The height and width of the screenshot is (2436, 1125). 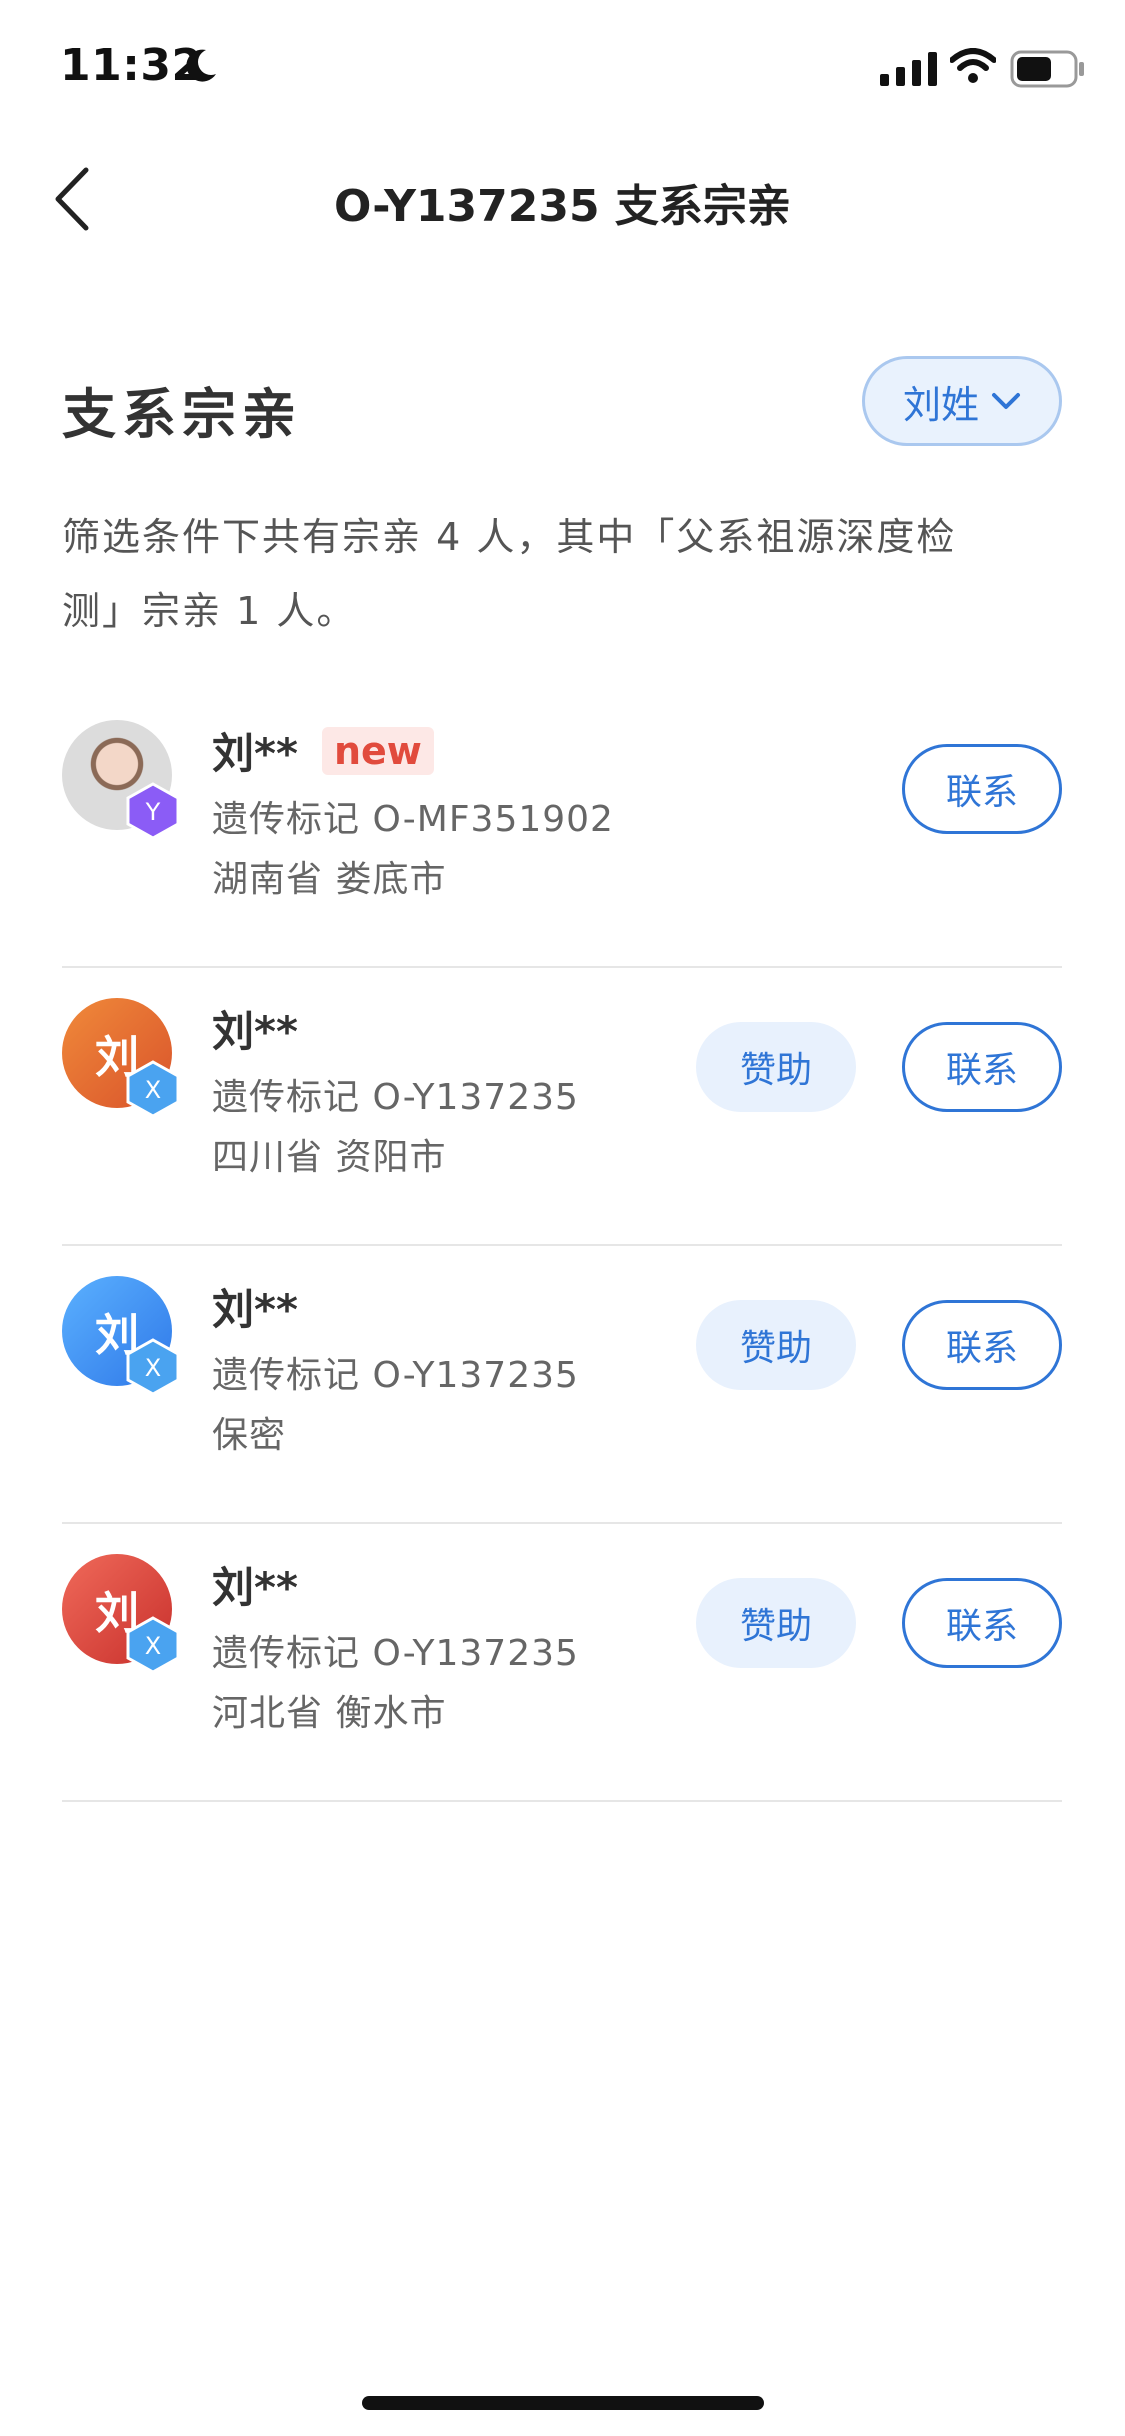 I want to click on moon-icon, so click(x=201, y=65).